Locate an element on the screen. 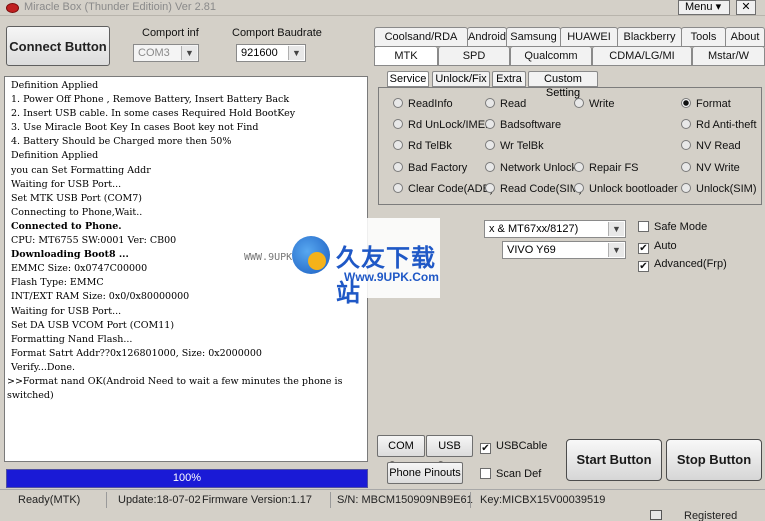 This screenshot has height=521, width=765. tab-blackberry: Blackberry is located at coordinates (649, 37).